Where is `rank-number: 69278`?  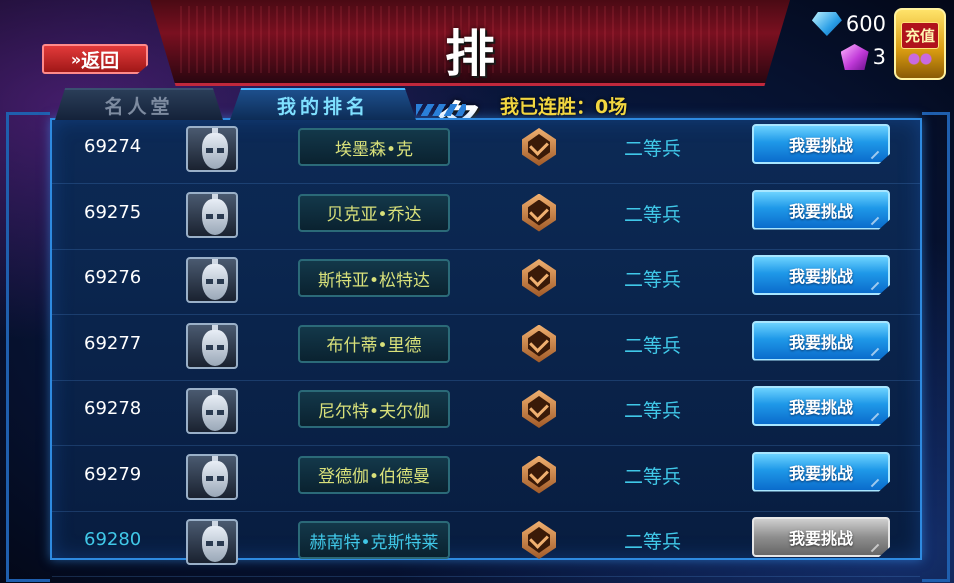
rank-number: 69278 is located at coordinates (113, 408).